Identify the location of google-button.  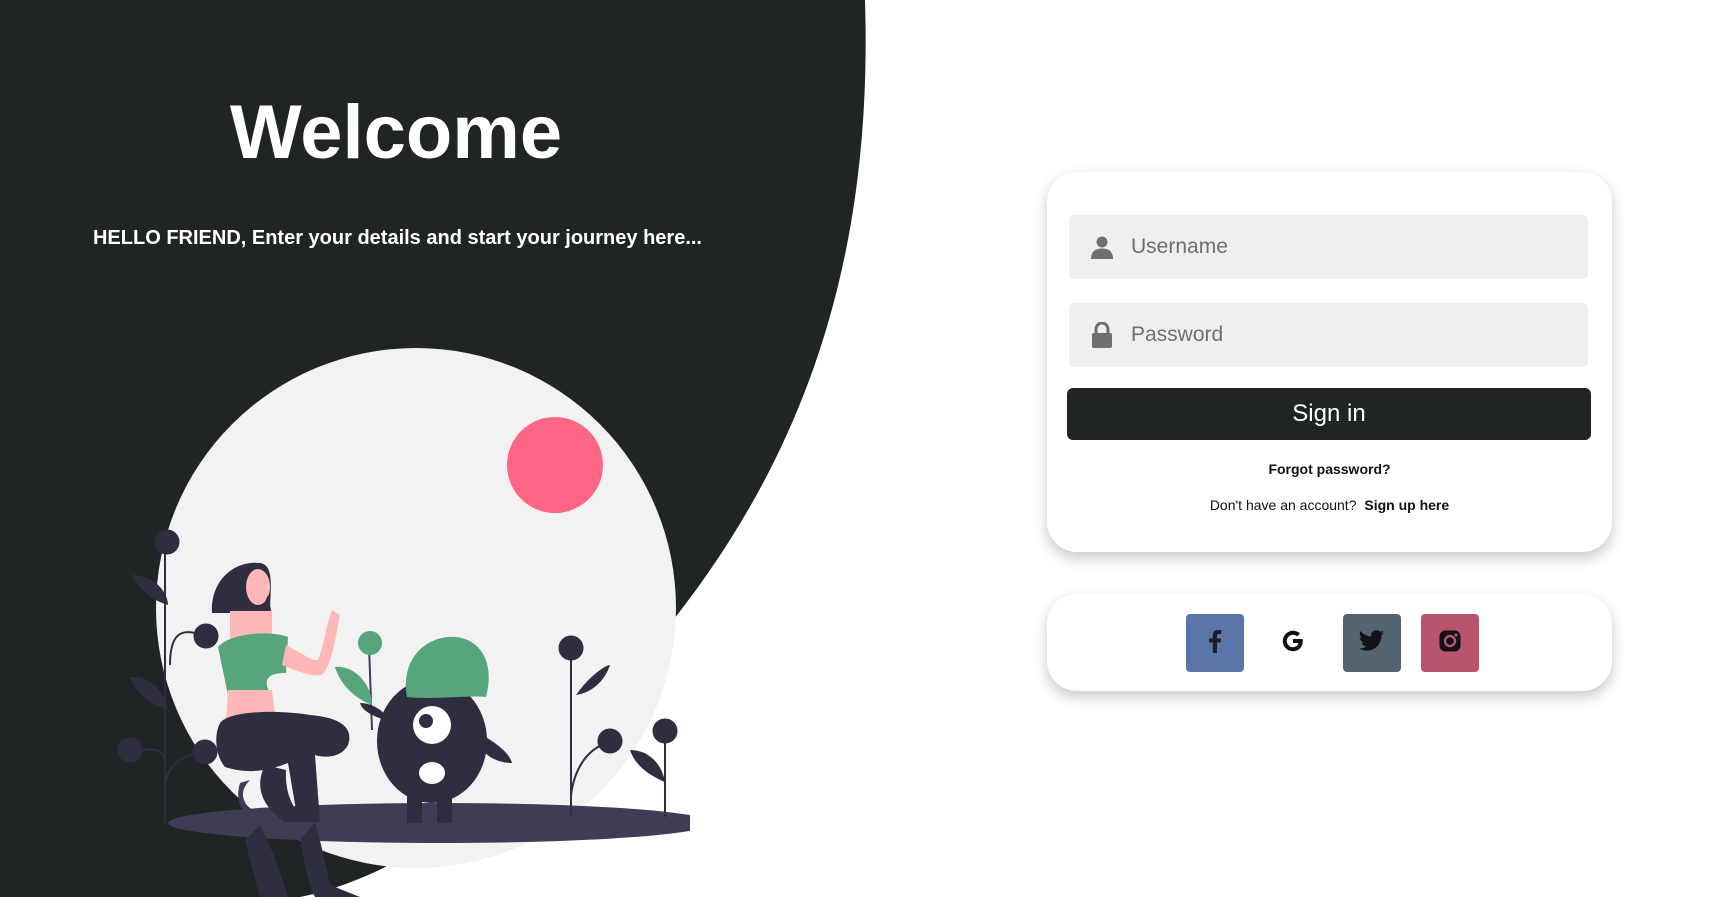
(1293, 643).